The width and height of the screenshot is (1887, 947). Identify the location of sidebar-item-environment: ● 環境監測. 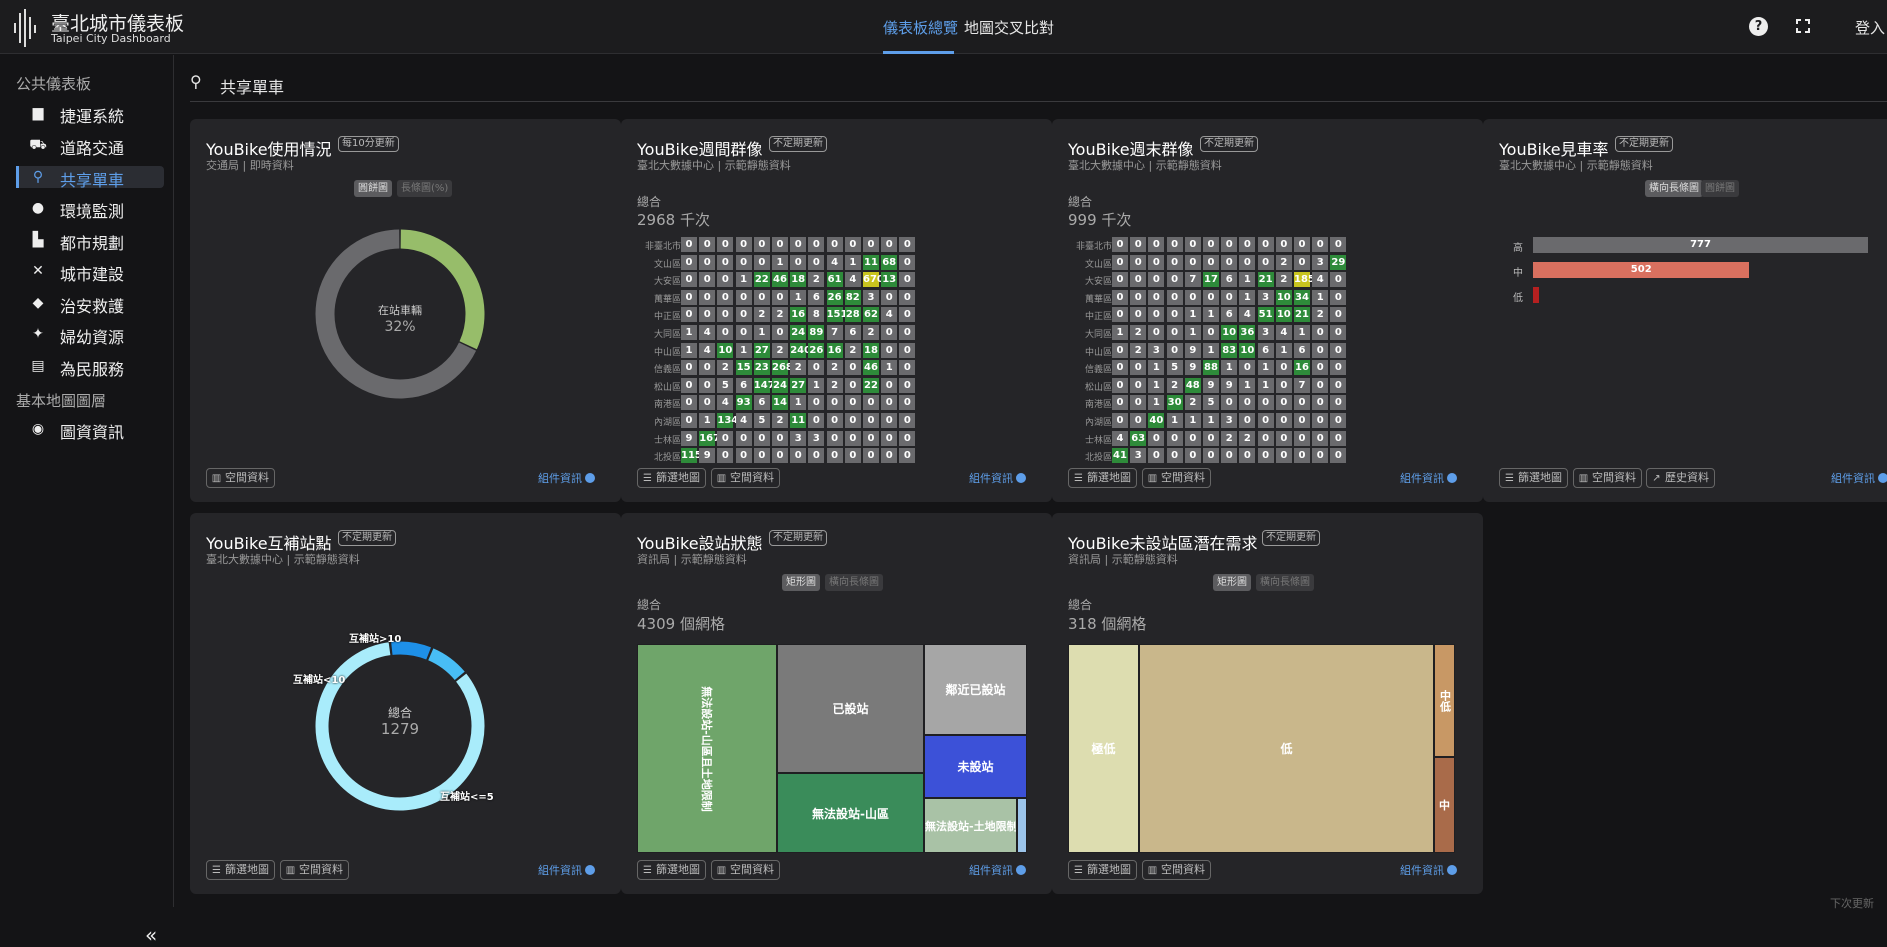
(90, 209).